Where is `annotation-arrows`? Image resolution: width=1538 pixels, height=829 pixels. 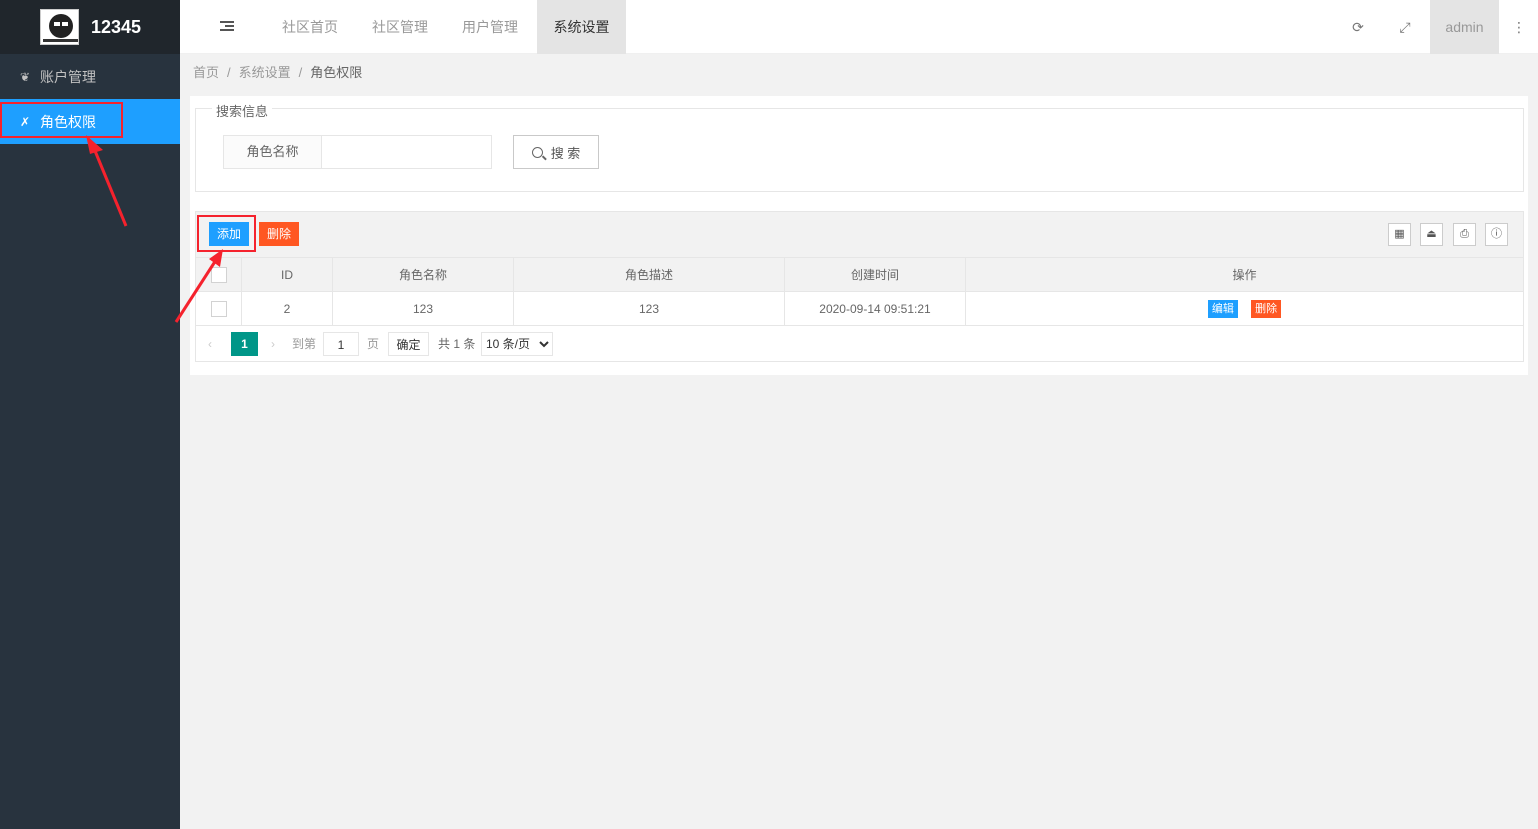 annotation-arrows is located at coordinates (154, 229).